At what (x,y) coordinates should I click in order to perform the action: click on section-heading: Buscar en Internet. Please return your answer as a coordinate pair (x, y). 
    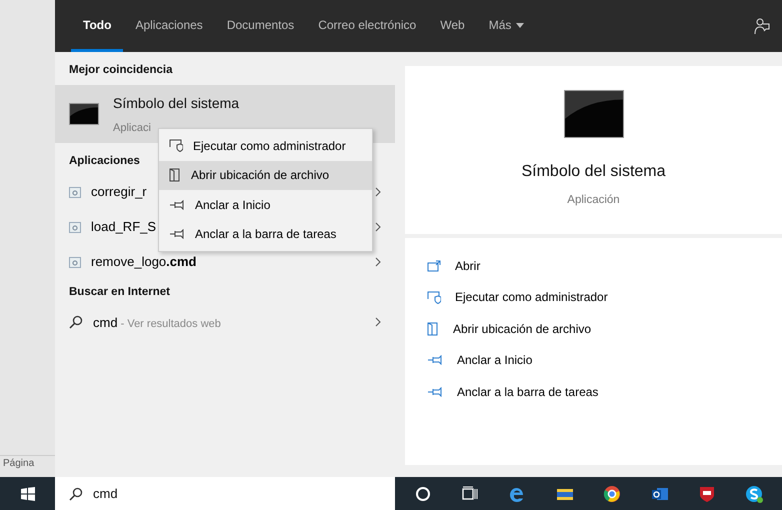
    Looking at the image, I should click on (119, 292).